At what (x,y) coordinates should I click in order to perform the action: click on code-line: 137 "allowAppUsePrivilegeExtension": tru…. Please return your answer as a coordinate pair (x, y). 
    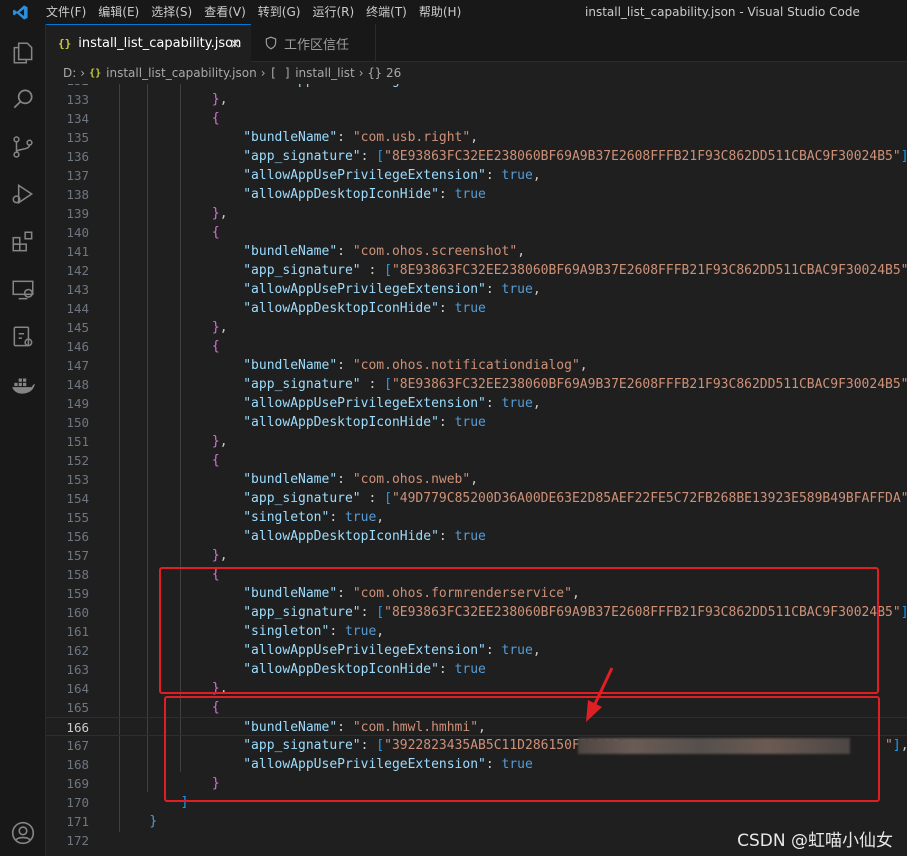
    Looking at the image, I should click on (476, 175).